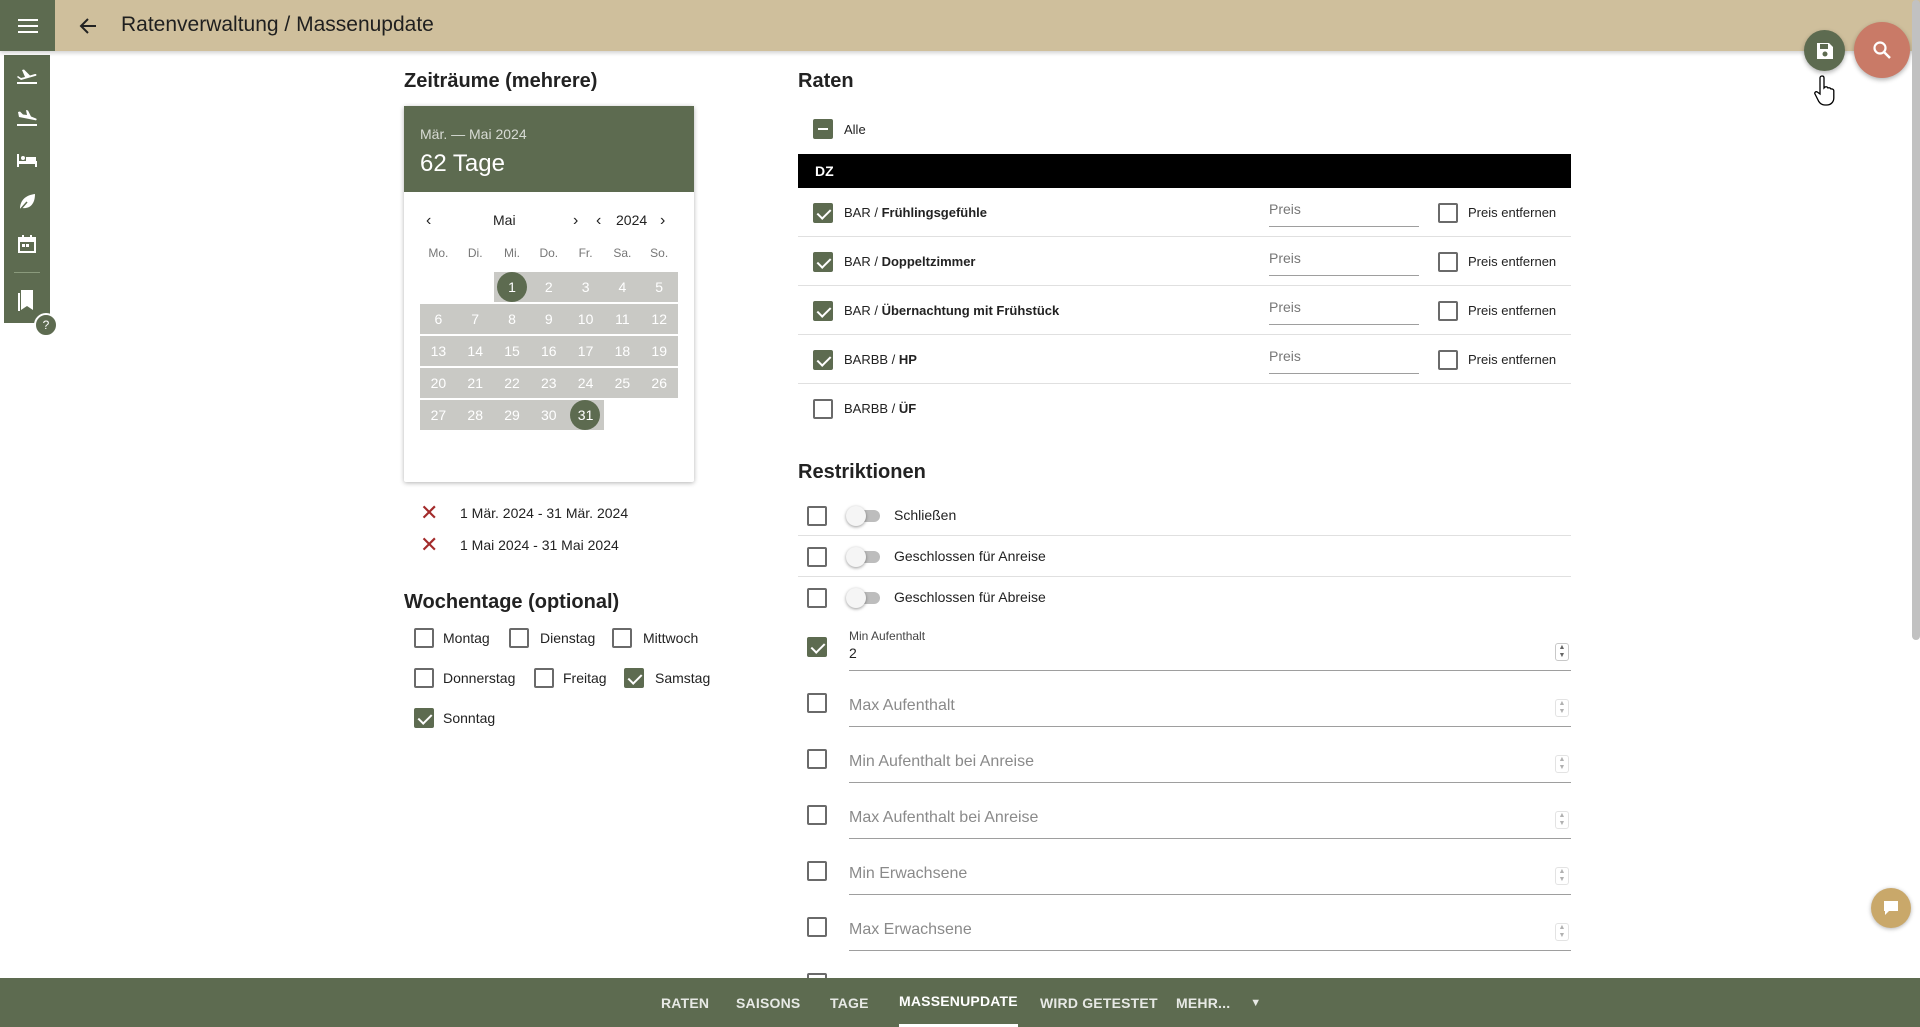 The height and width of the screenshot is (1027, 1920). Describe the element at coordinates (598, 221) in the screenshot. I see `prev-year-chevron-icon: ‹` at that location.